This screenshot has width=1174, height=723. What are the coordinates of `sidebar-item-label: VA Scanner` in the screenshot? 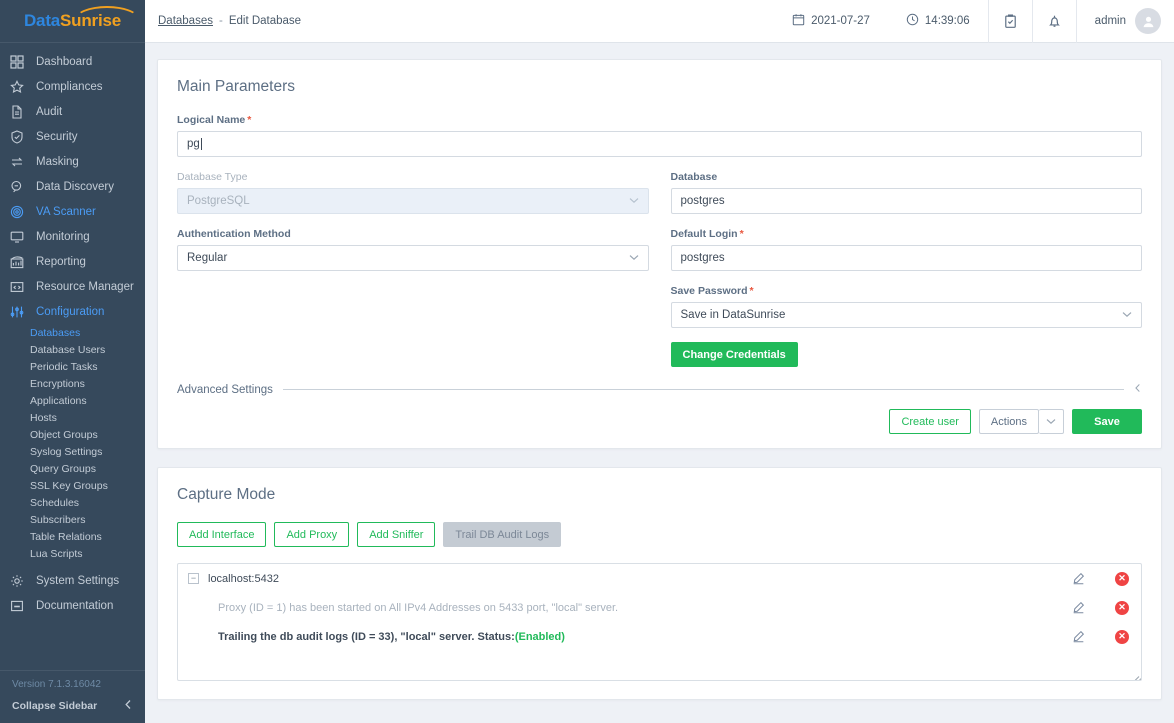 It's located at (66, 211).